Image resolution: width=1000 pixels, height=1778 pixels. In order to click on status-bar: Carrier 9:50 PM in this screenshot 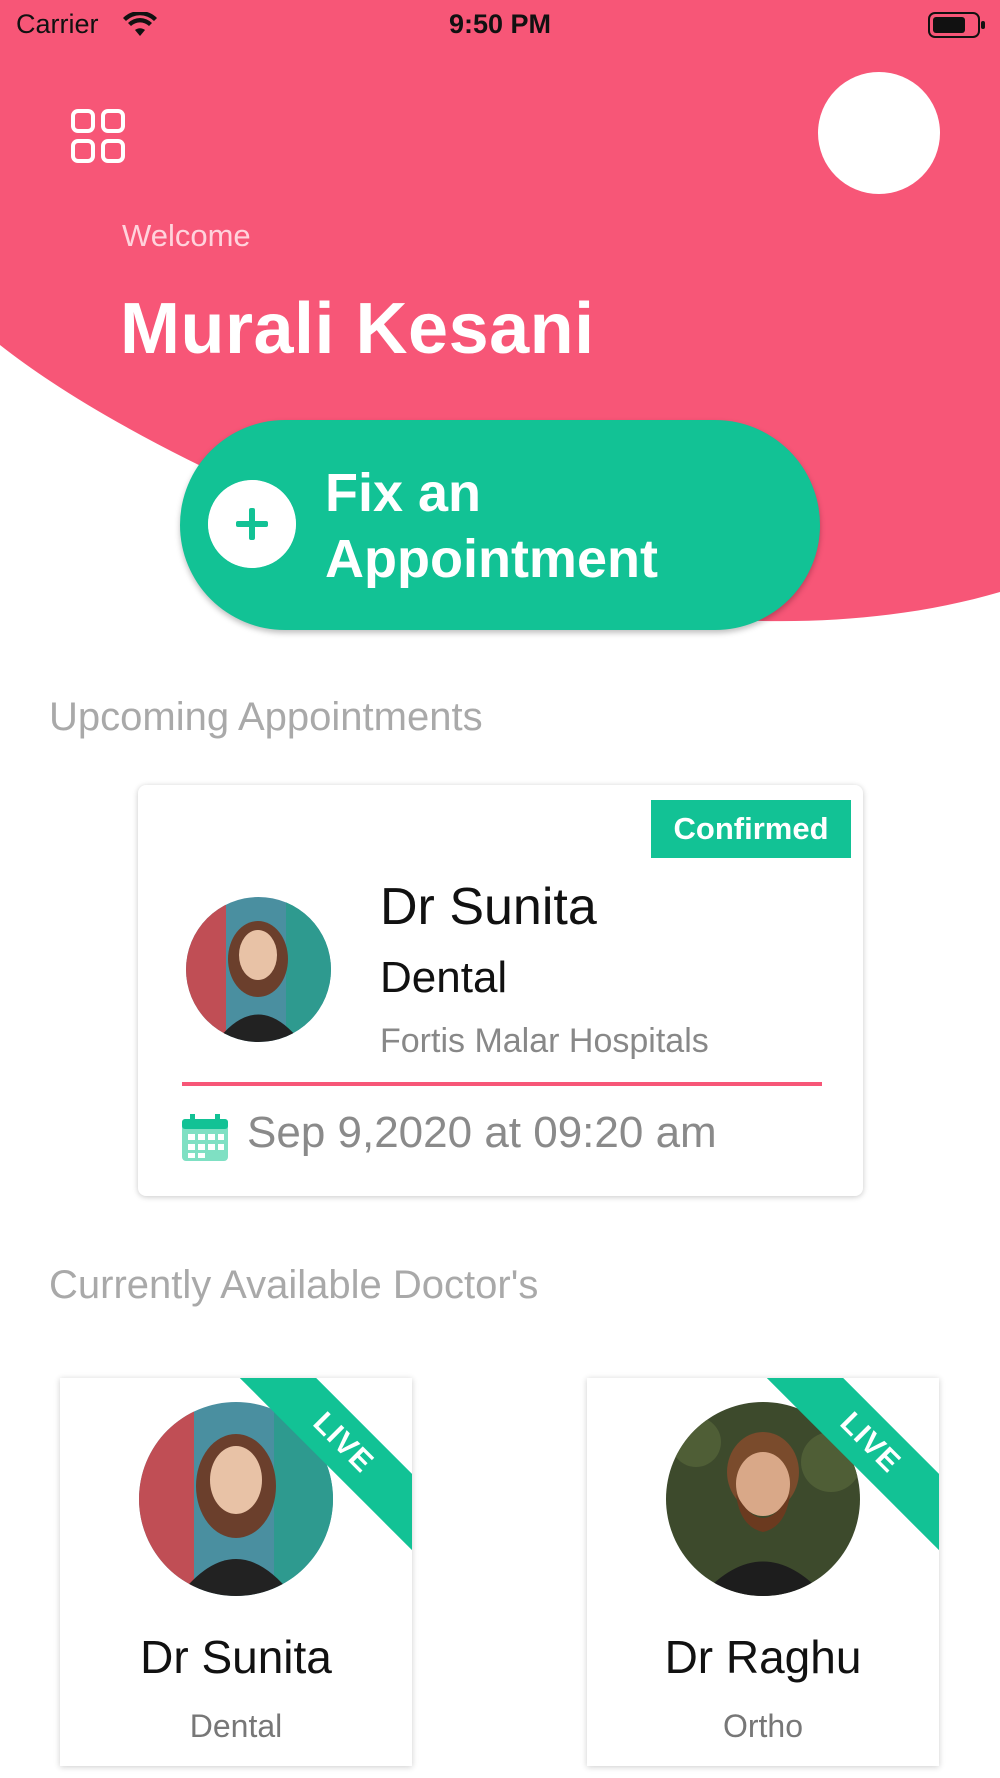, I will do `click(500, 26)`.